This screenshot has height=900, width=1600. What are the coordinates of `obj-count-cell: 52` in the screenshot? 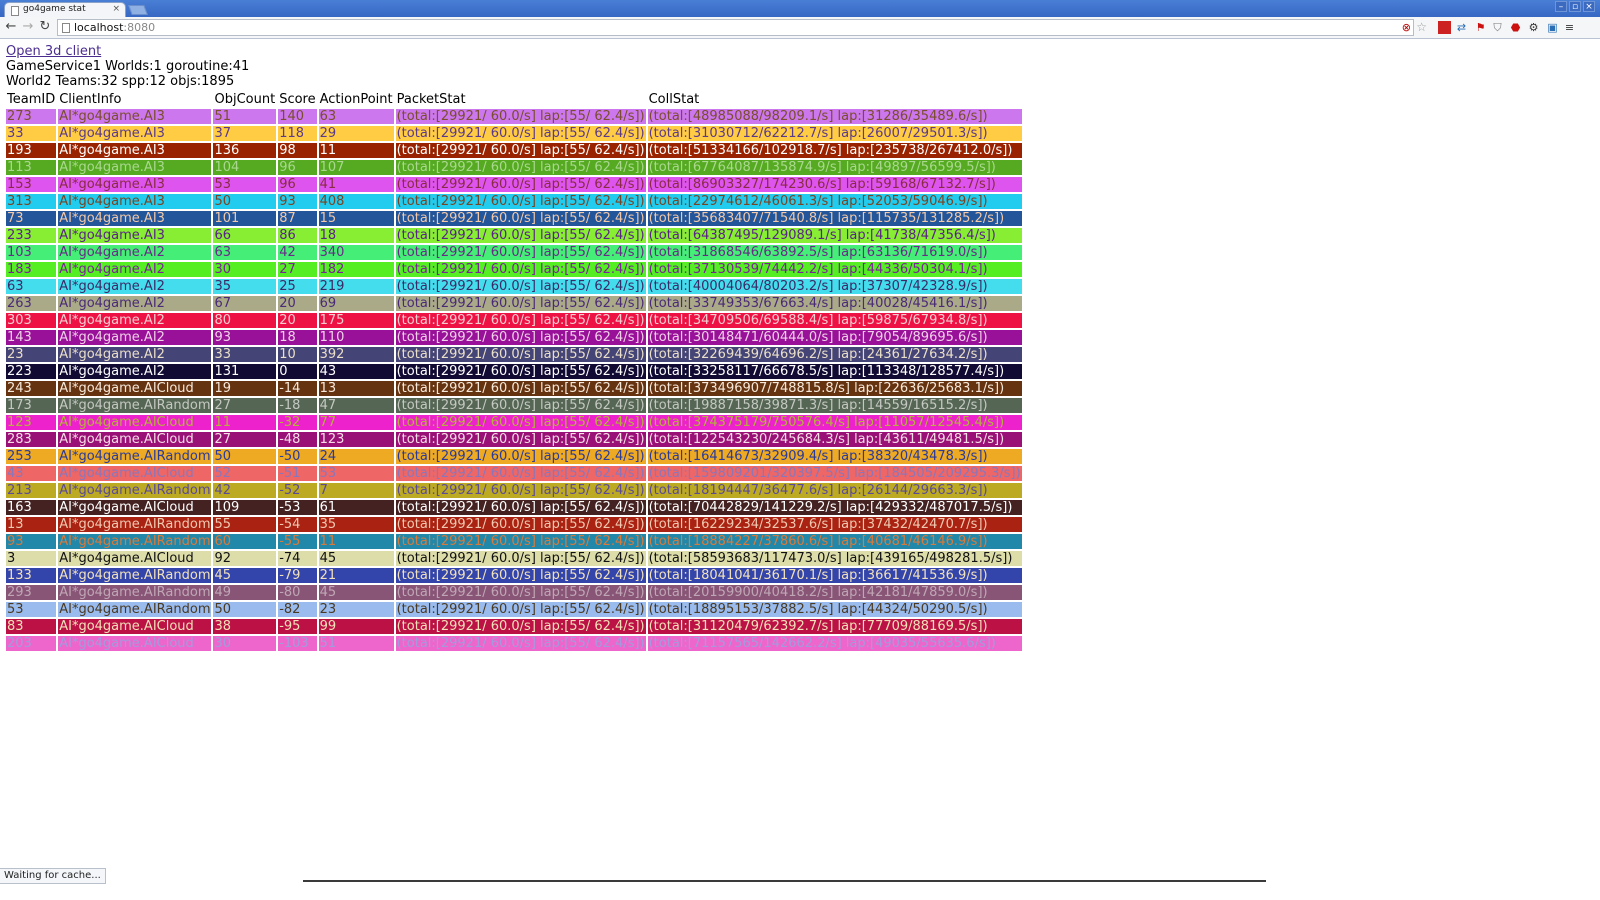 It's located at (245, 473).